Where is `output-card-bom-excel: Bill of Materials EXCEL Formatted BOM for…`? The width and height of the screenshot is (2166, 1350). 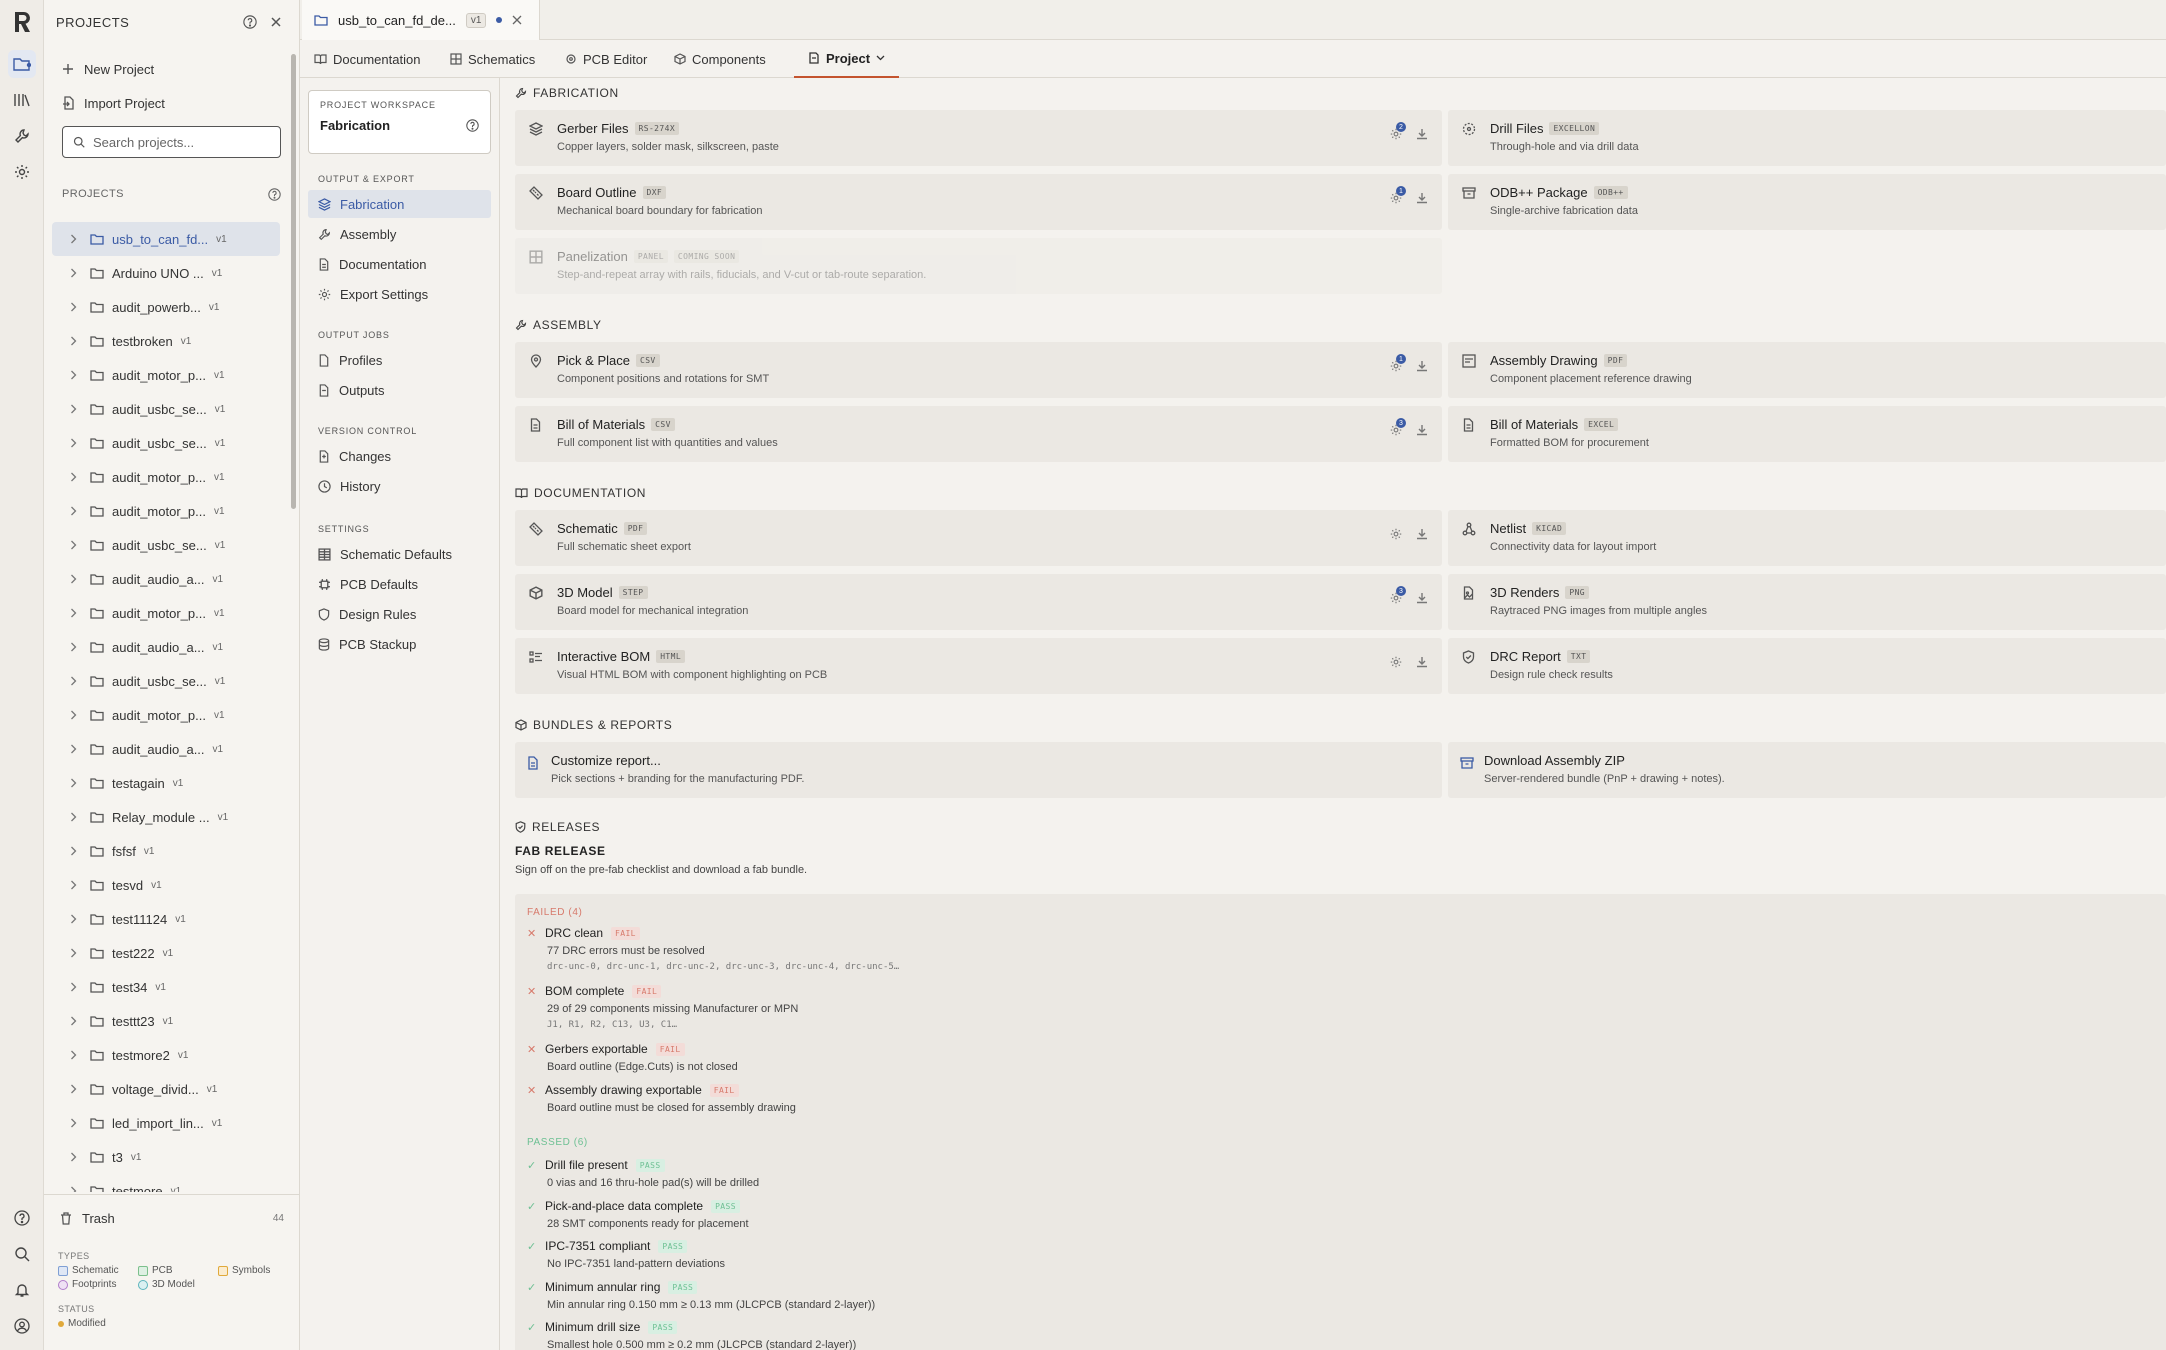 output-card-bom-excel: Bill of Materials EXCEL Formatted BOM for… is located at coordinates (1807, 434).